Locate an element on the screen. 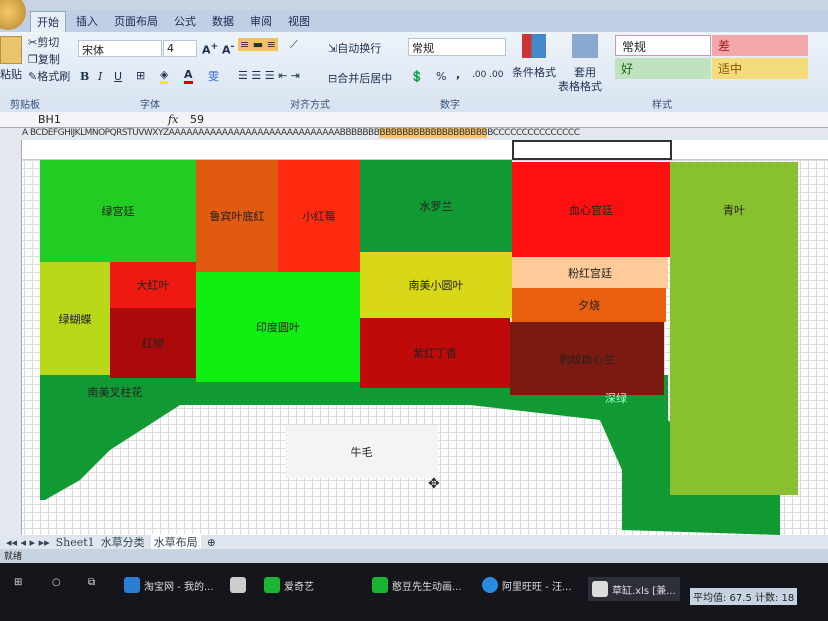 This screenshot has width=828, height=621. sheet-tabs: ◂◂ ◂ ▸ ▸▸ Sheet1 水草分类 水草布局 ⊕ is located at coordinates (414, 542).